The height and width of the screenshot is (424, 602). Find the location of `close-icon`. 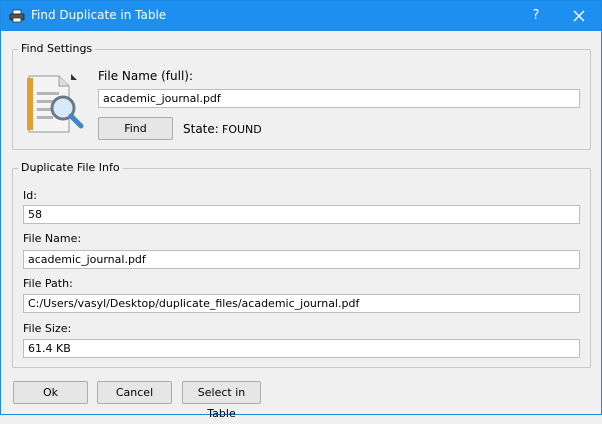

close-icon is located at coordinates (579, 16).